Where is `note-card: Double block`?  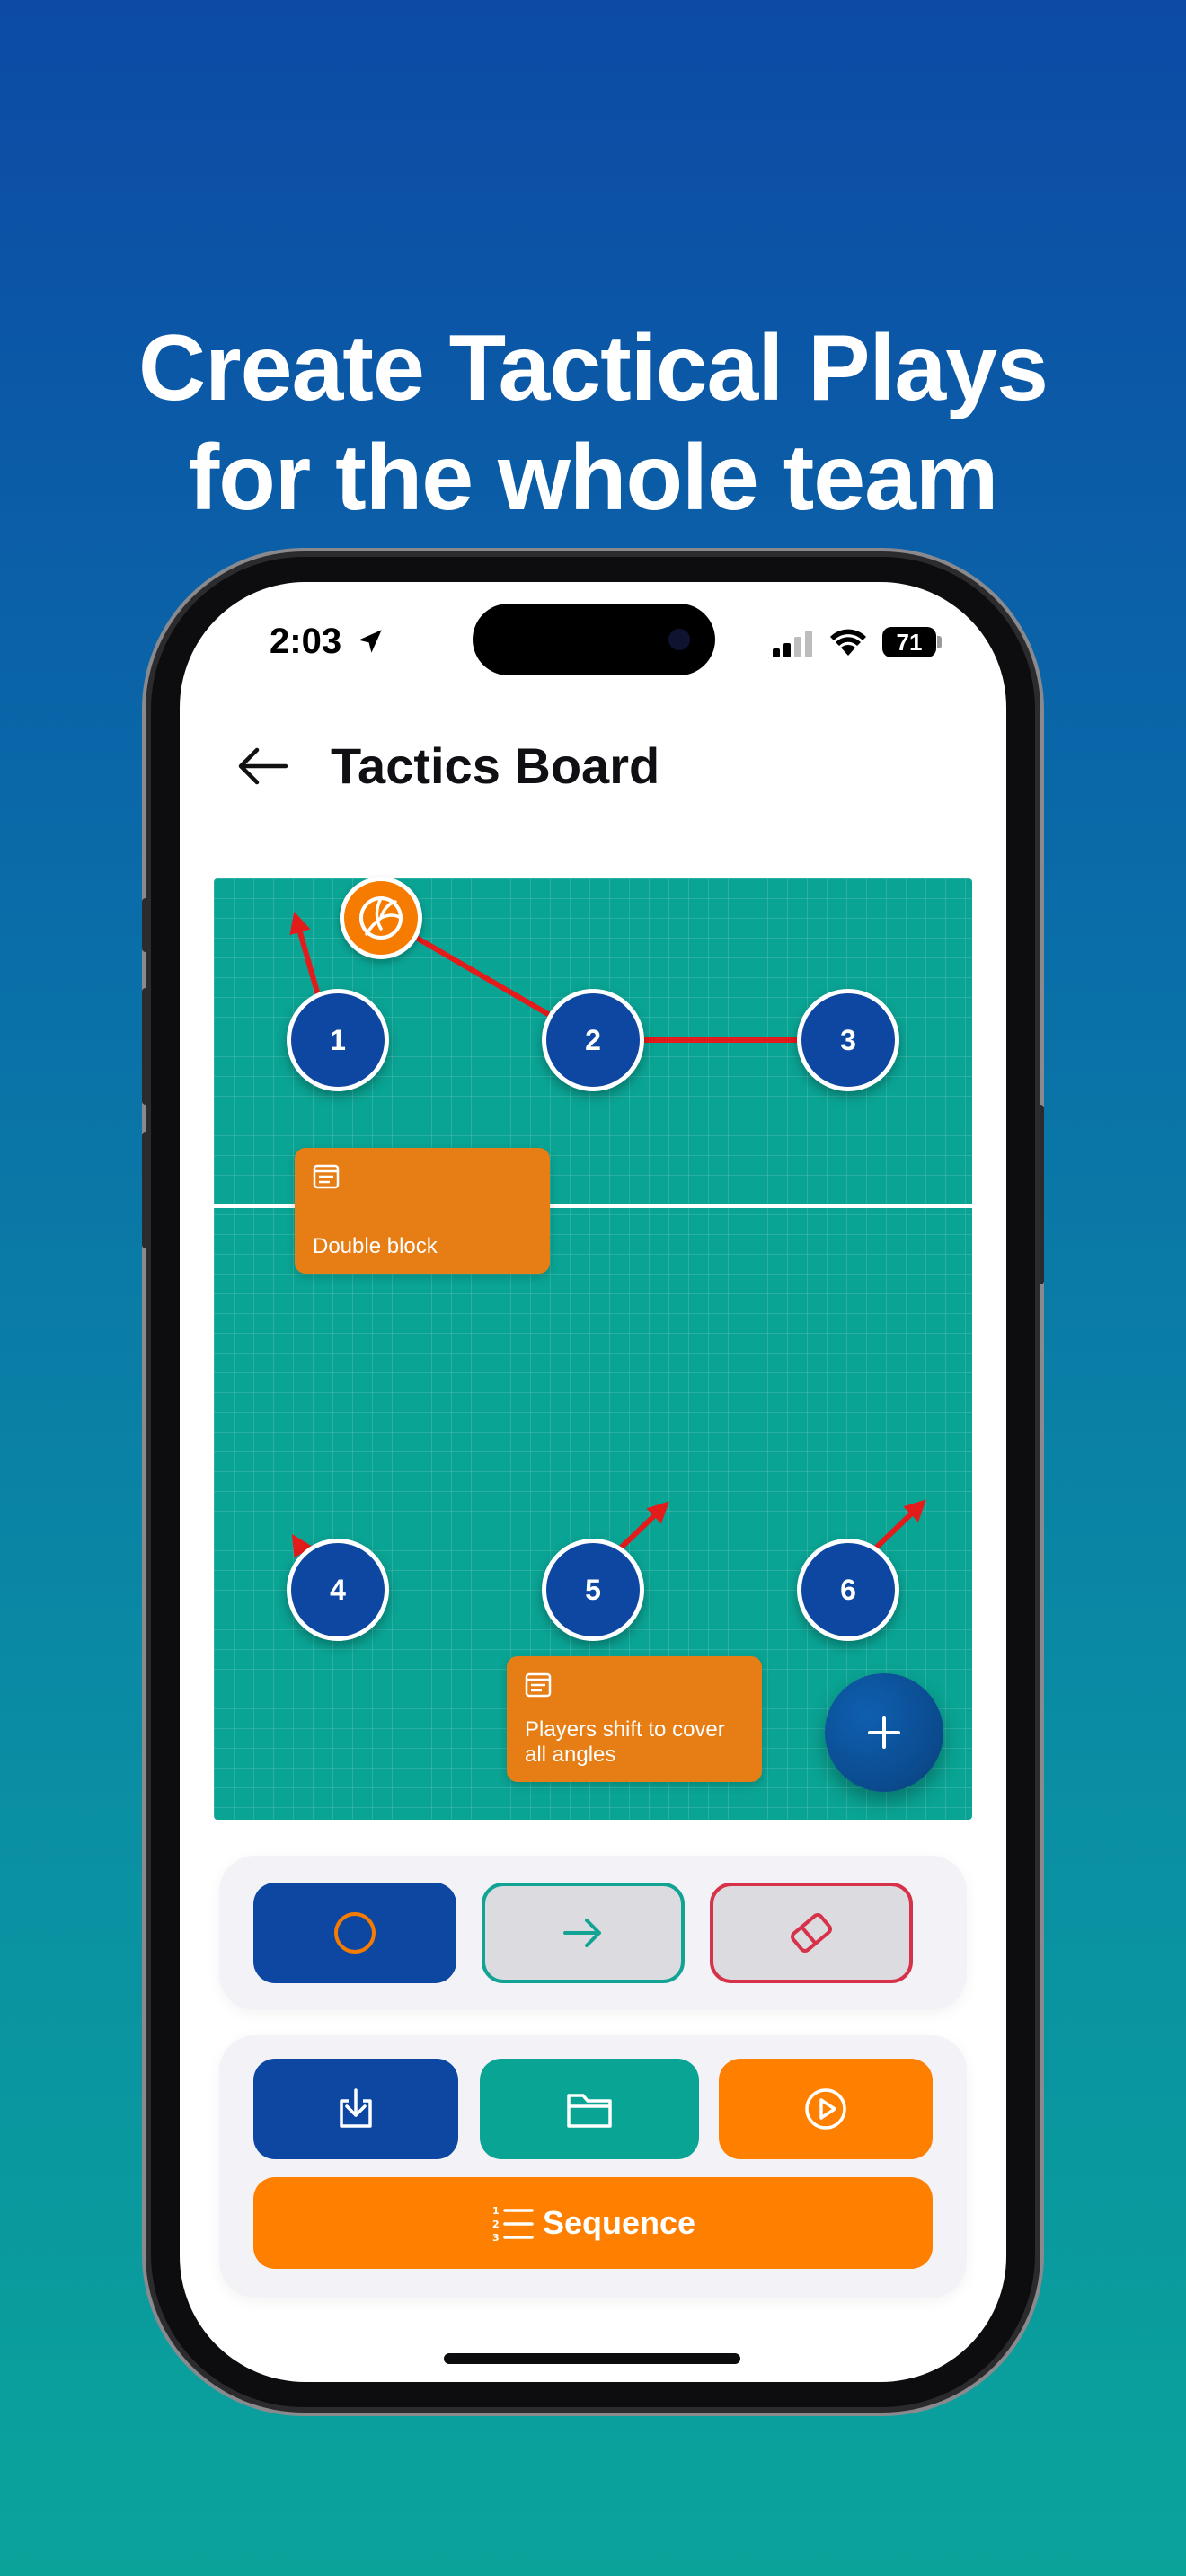 note-card: Double block is located at coordinates (422, 1211).